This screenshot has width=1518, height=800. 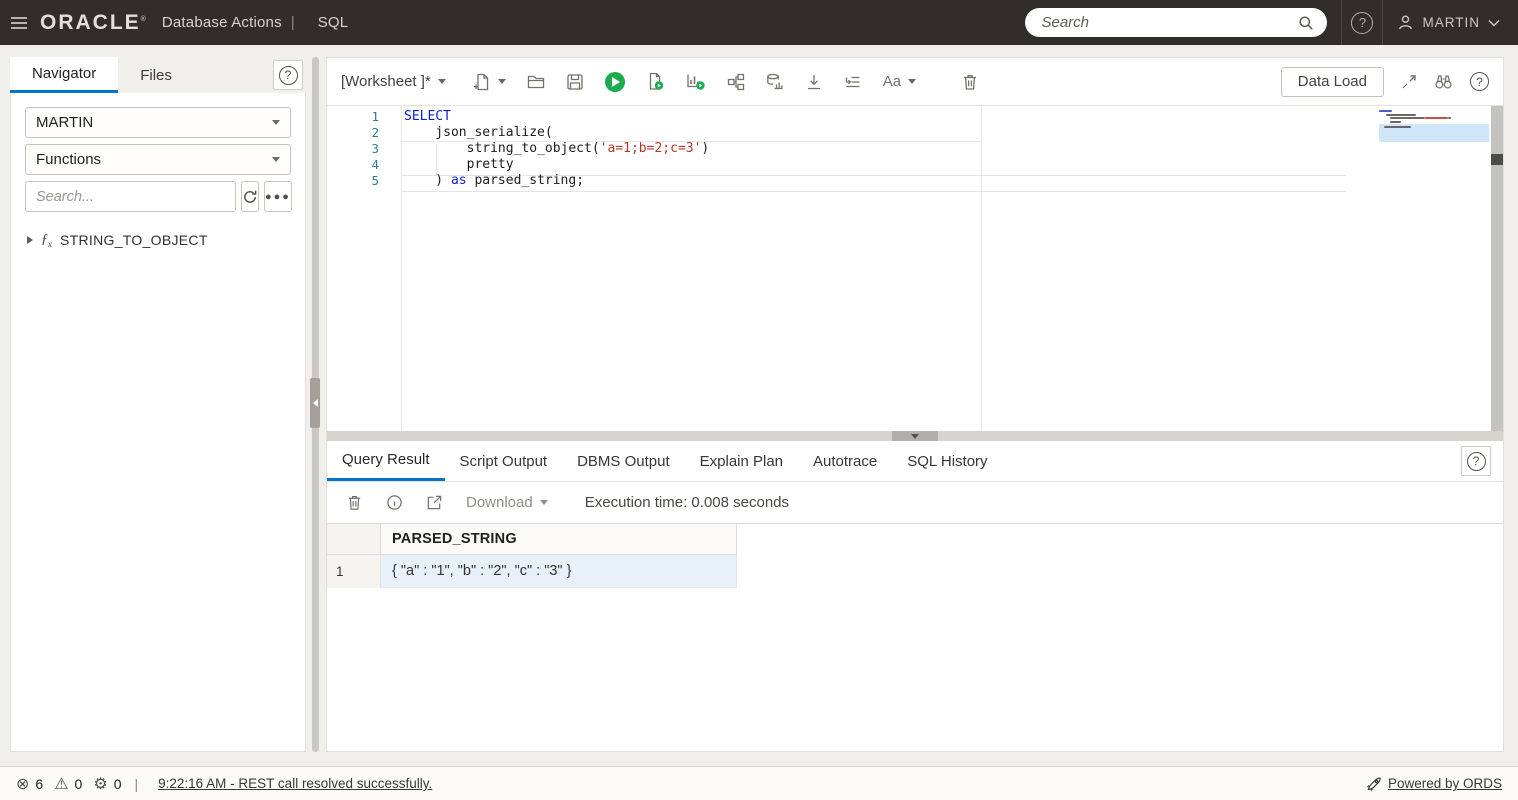 I want to click on download-editor-button, so click(x=814, y=82).